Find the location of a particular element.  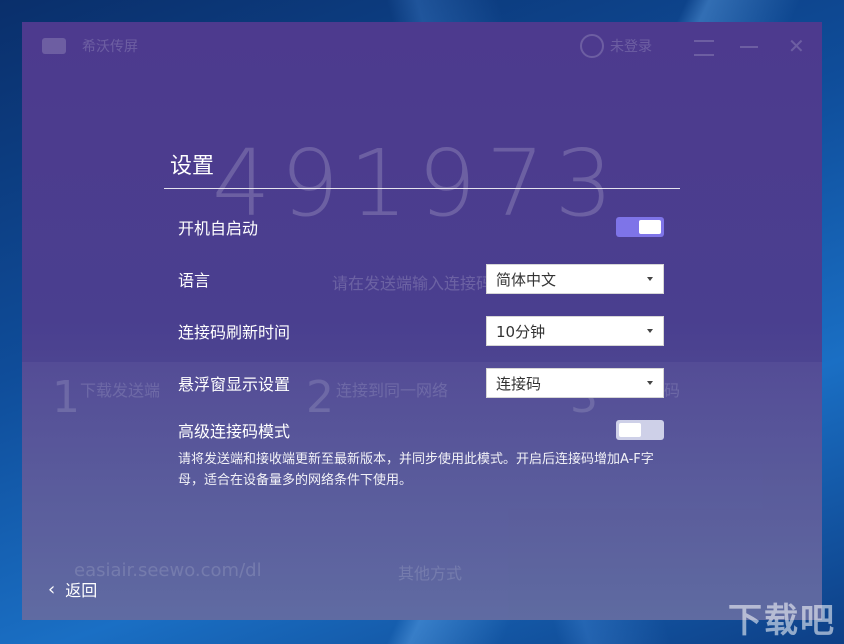

back-label: 返回 is located at coordinates (81, 590).